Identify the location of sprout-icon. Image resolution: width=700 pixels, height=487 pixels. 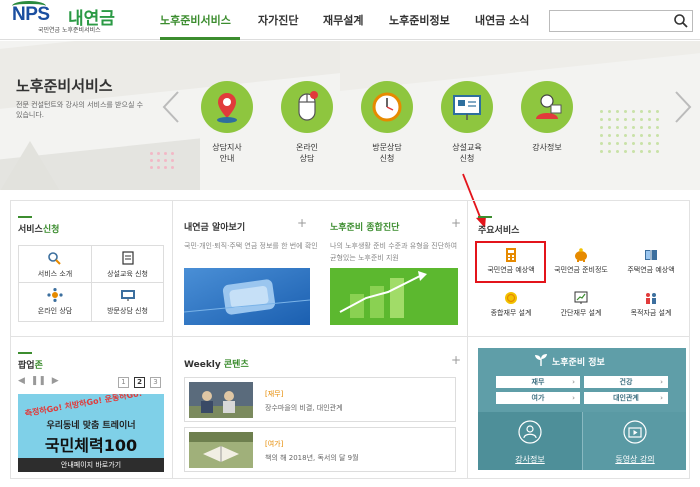
(541, 360).